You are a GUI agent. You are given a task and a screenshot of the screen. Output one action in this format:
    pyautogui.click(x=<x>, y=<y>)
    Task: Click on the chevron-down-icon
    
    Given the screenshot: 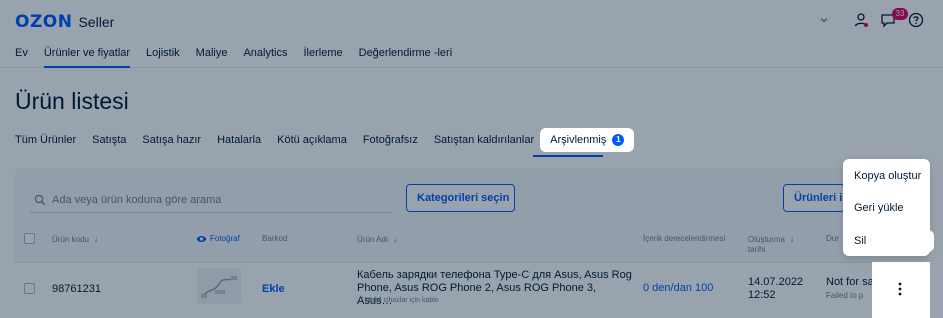 What is the action you would take?
    pyautogui.click(x=824, y=20)
    